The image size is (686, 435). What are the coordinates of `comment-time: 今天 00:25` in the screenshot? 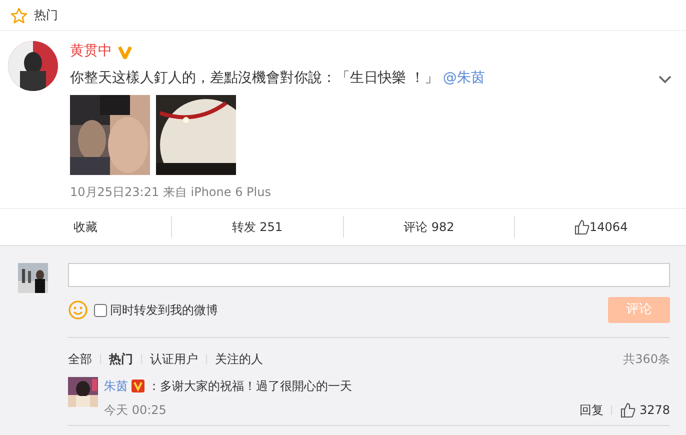 It's located at (135, 410).